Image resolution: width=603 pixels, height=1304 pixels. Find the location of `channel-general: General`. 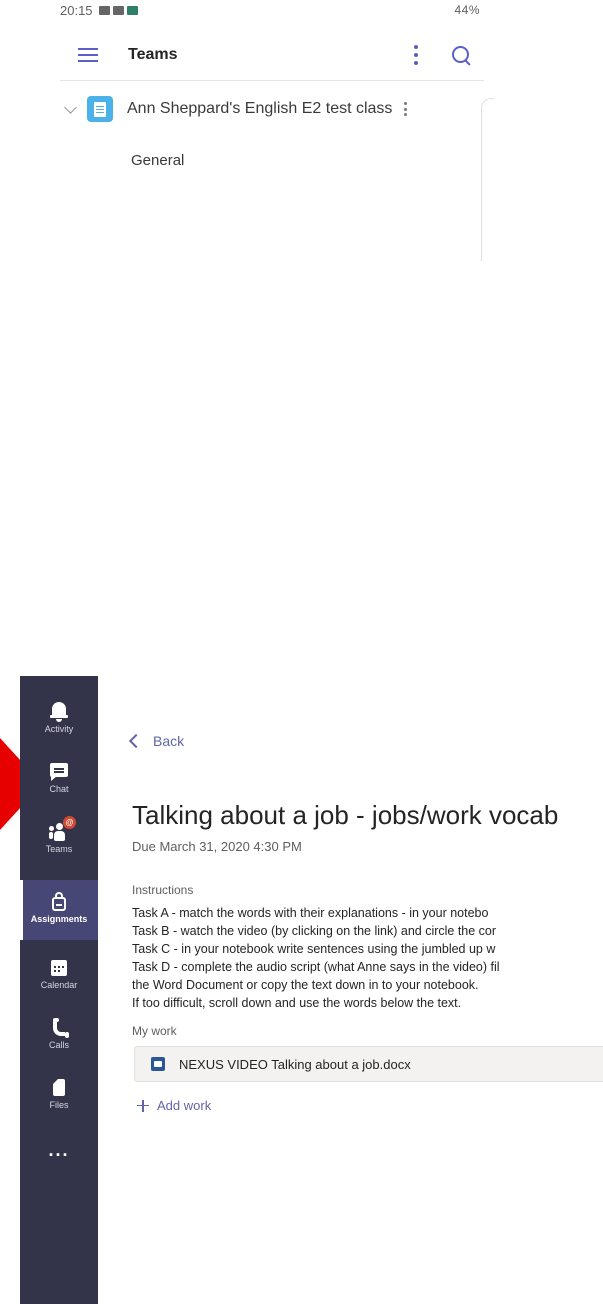

channel-general: General is located at coordinates (157, 160).